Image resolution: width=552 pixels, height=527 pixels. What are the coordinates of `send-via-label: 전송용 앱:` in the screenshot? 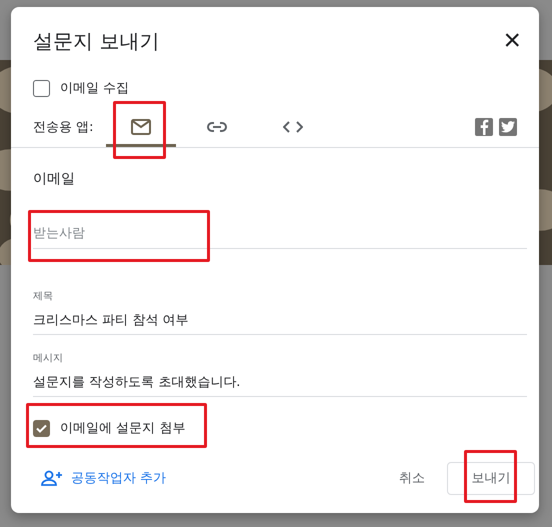 It's located at (63, 127).